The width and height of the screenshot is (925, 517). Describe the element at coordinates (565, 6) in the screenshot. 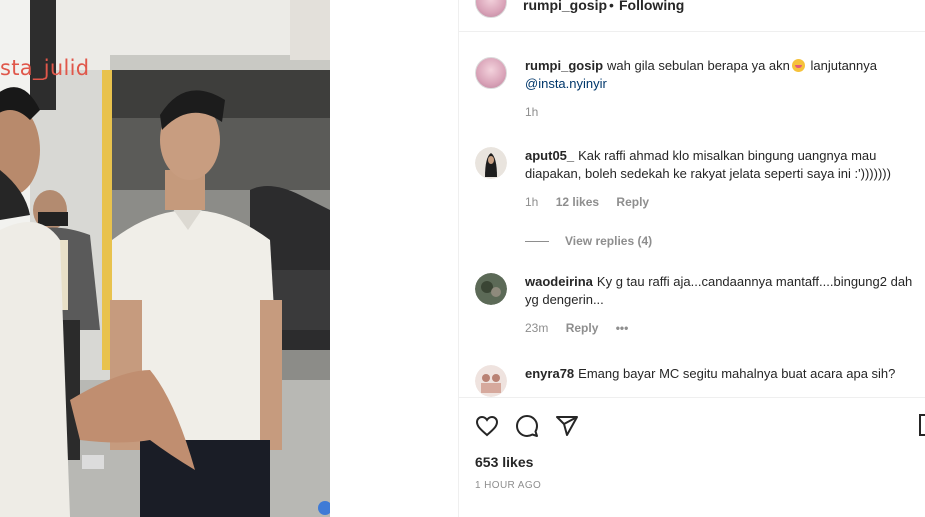

I see `author-username: rumpi_gosip` at that location.